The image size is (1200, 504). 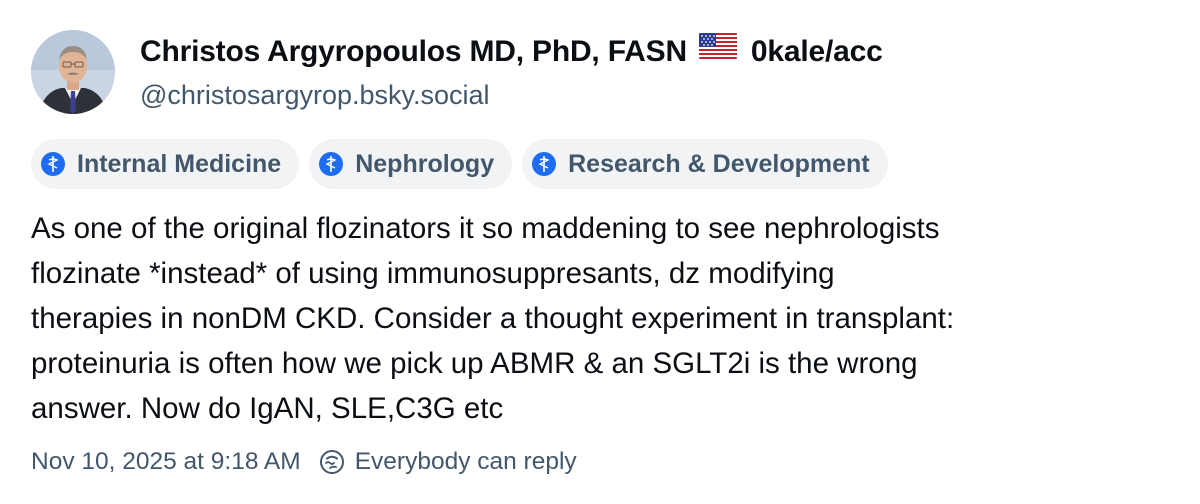 I want to click on badge-research-development: Research & Development, so click(x=705, y=164).